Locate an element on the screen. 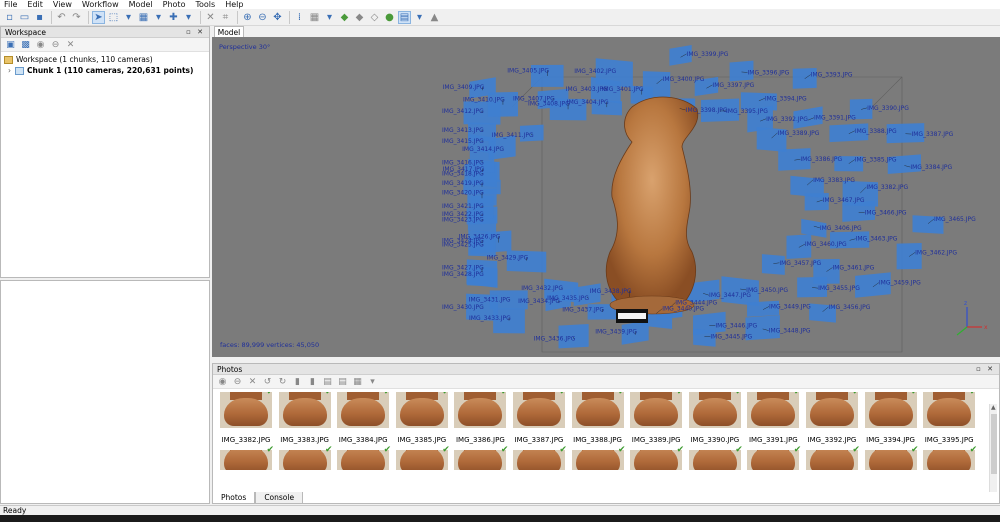 This screenshot has height=522, width=1000. tab-model: Model is located at coordinates (229, 31).